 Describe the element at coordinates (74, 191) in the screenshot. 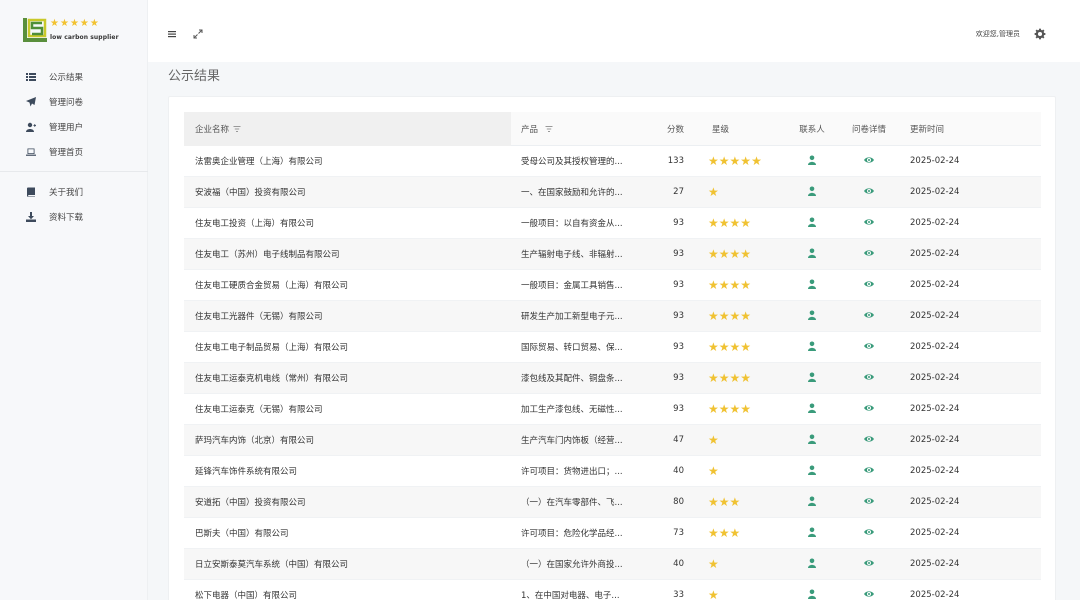

I see `sidebar-item-about: 关于我们` at that location.